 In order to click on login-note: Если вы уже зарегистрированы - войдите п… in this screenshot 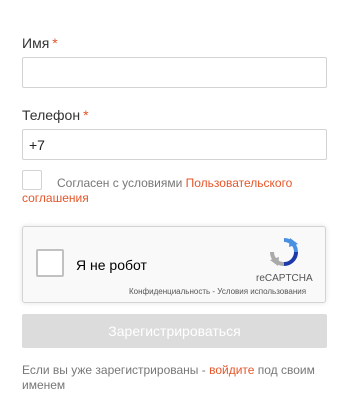, I will do `click(174, 378)`.